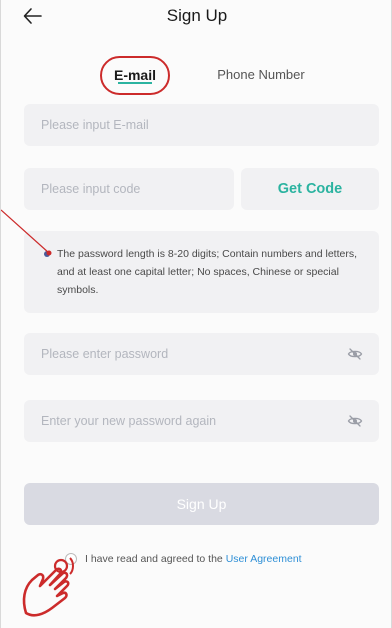  I want to click on confirm-password-input, so click(191, 421).